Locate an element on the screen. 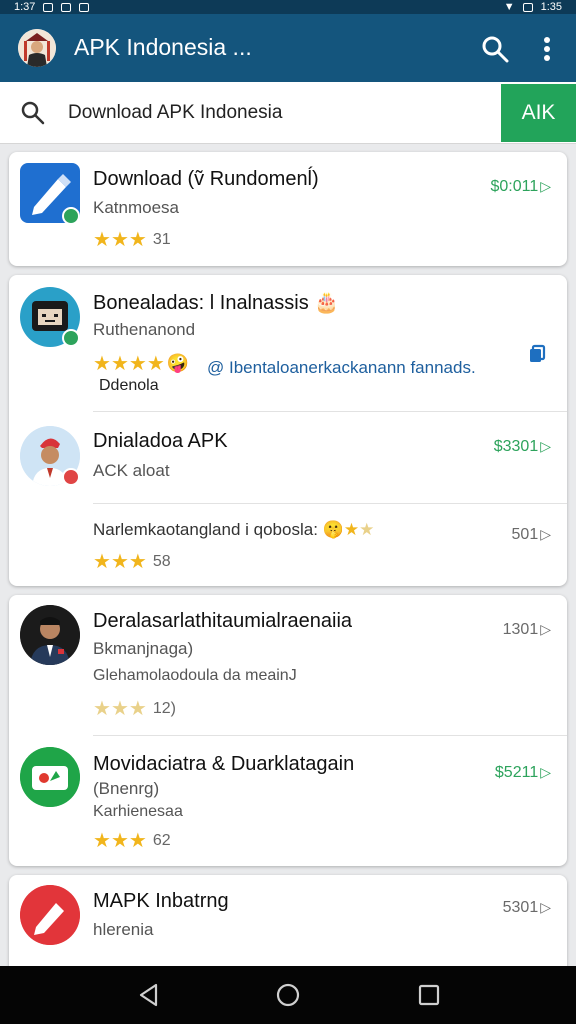 This screenshot has width=576, height=1024. rating: ★ ★ ★ 62 is located at coordinates (132, 840).